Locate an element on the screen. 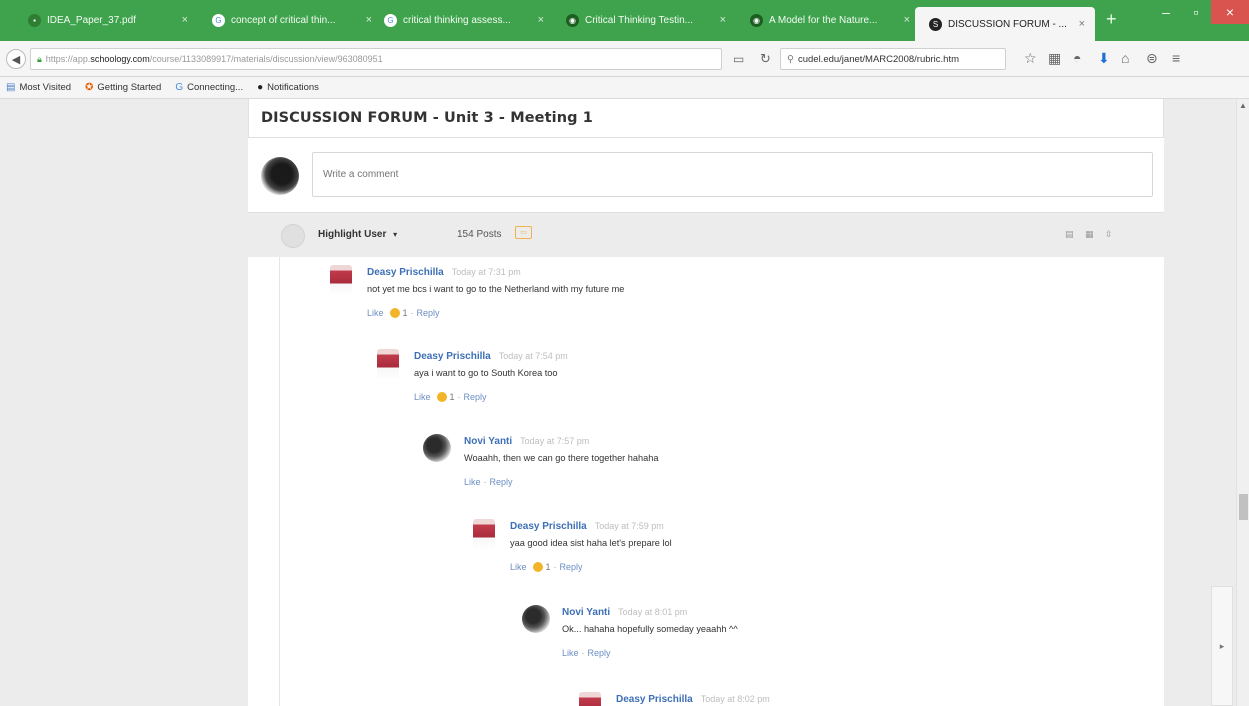 The width and height of the screenshot is (1249, 706). bookmark-notifications: ● Notifications is located at coordinates (288, 87).